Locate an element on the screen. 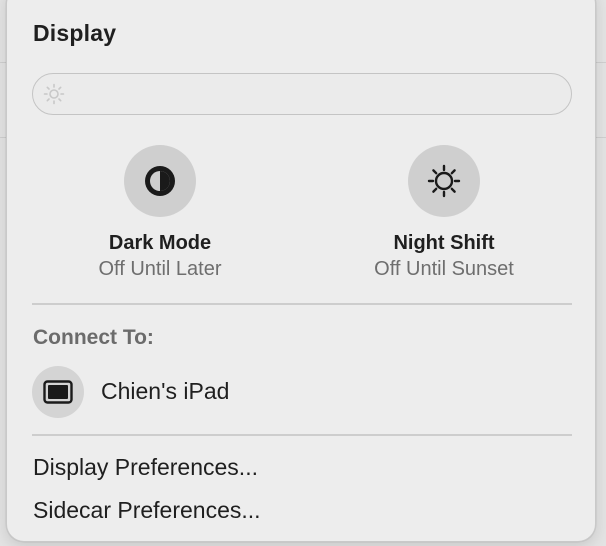 Image resolution: width=606 pixels, height=546 pixels. dark-mode-status: Off Until Later is located at coordinates (160, 269).